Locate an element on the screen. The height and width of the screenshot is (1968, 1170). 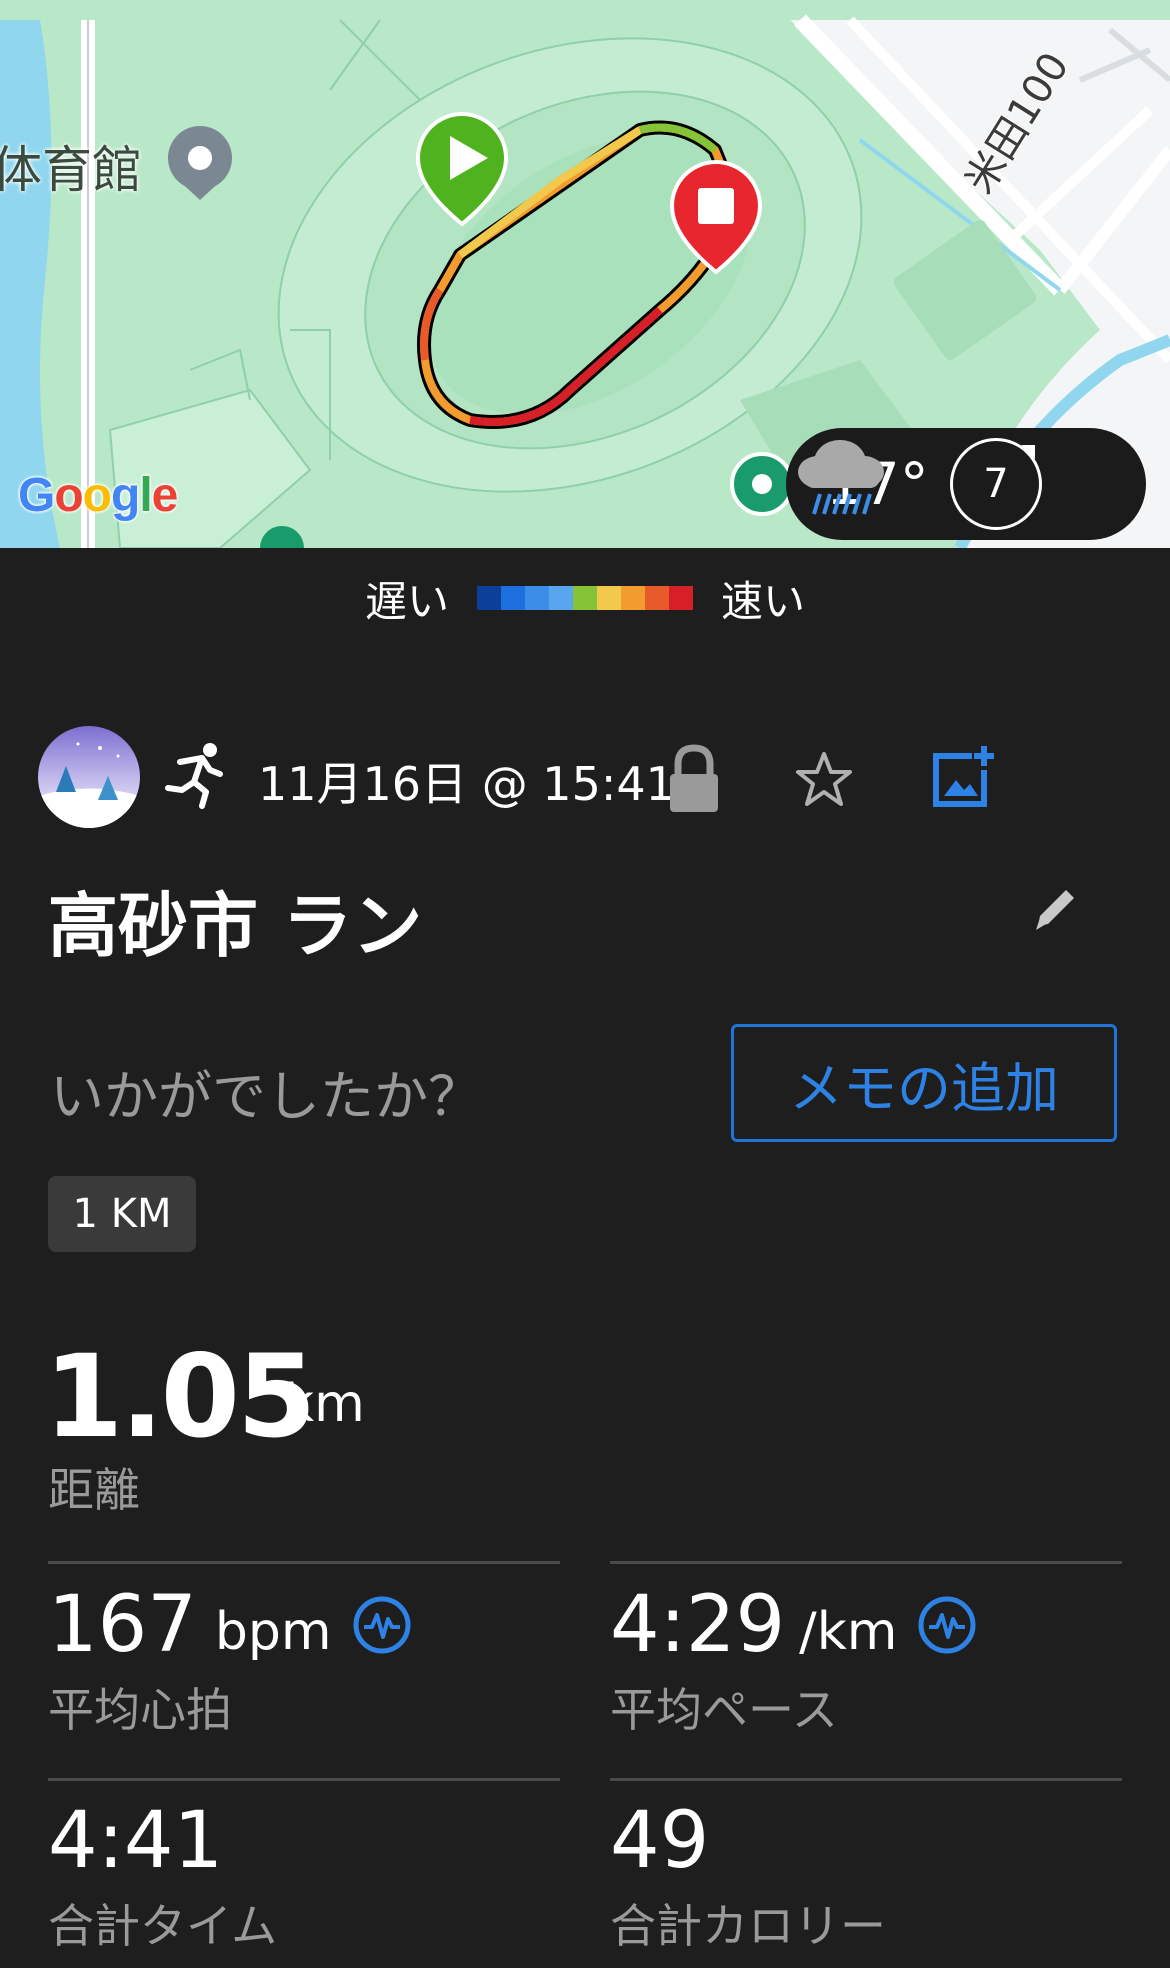
avg-heart-rate-row: 167 bpm is located at coordinates (230, 1625).